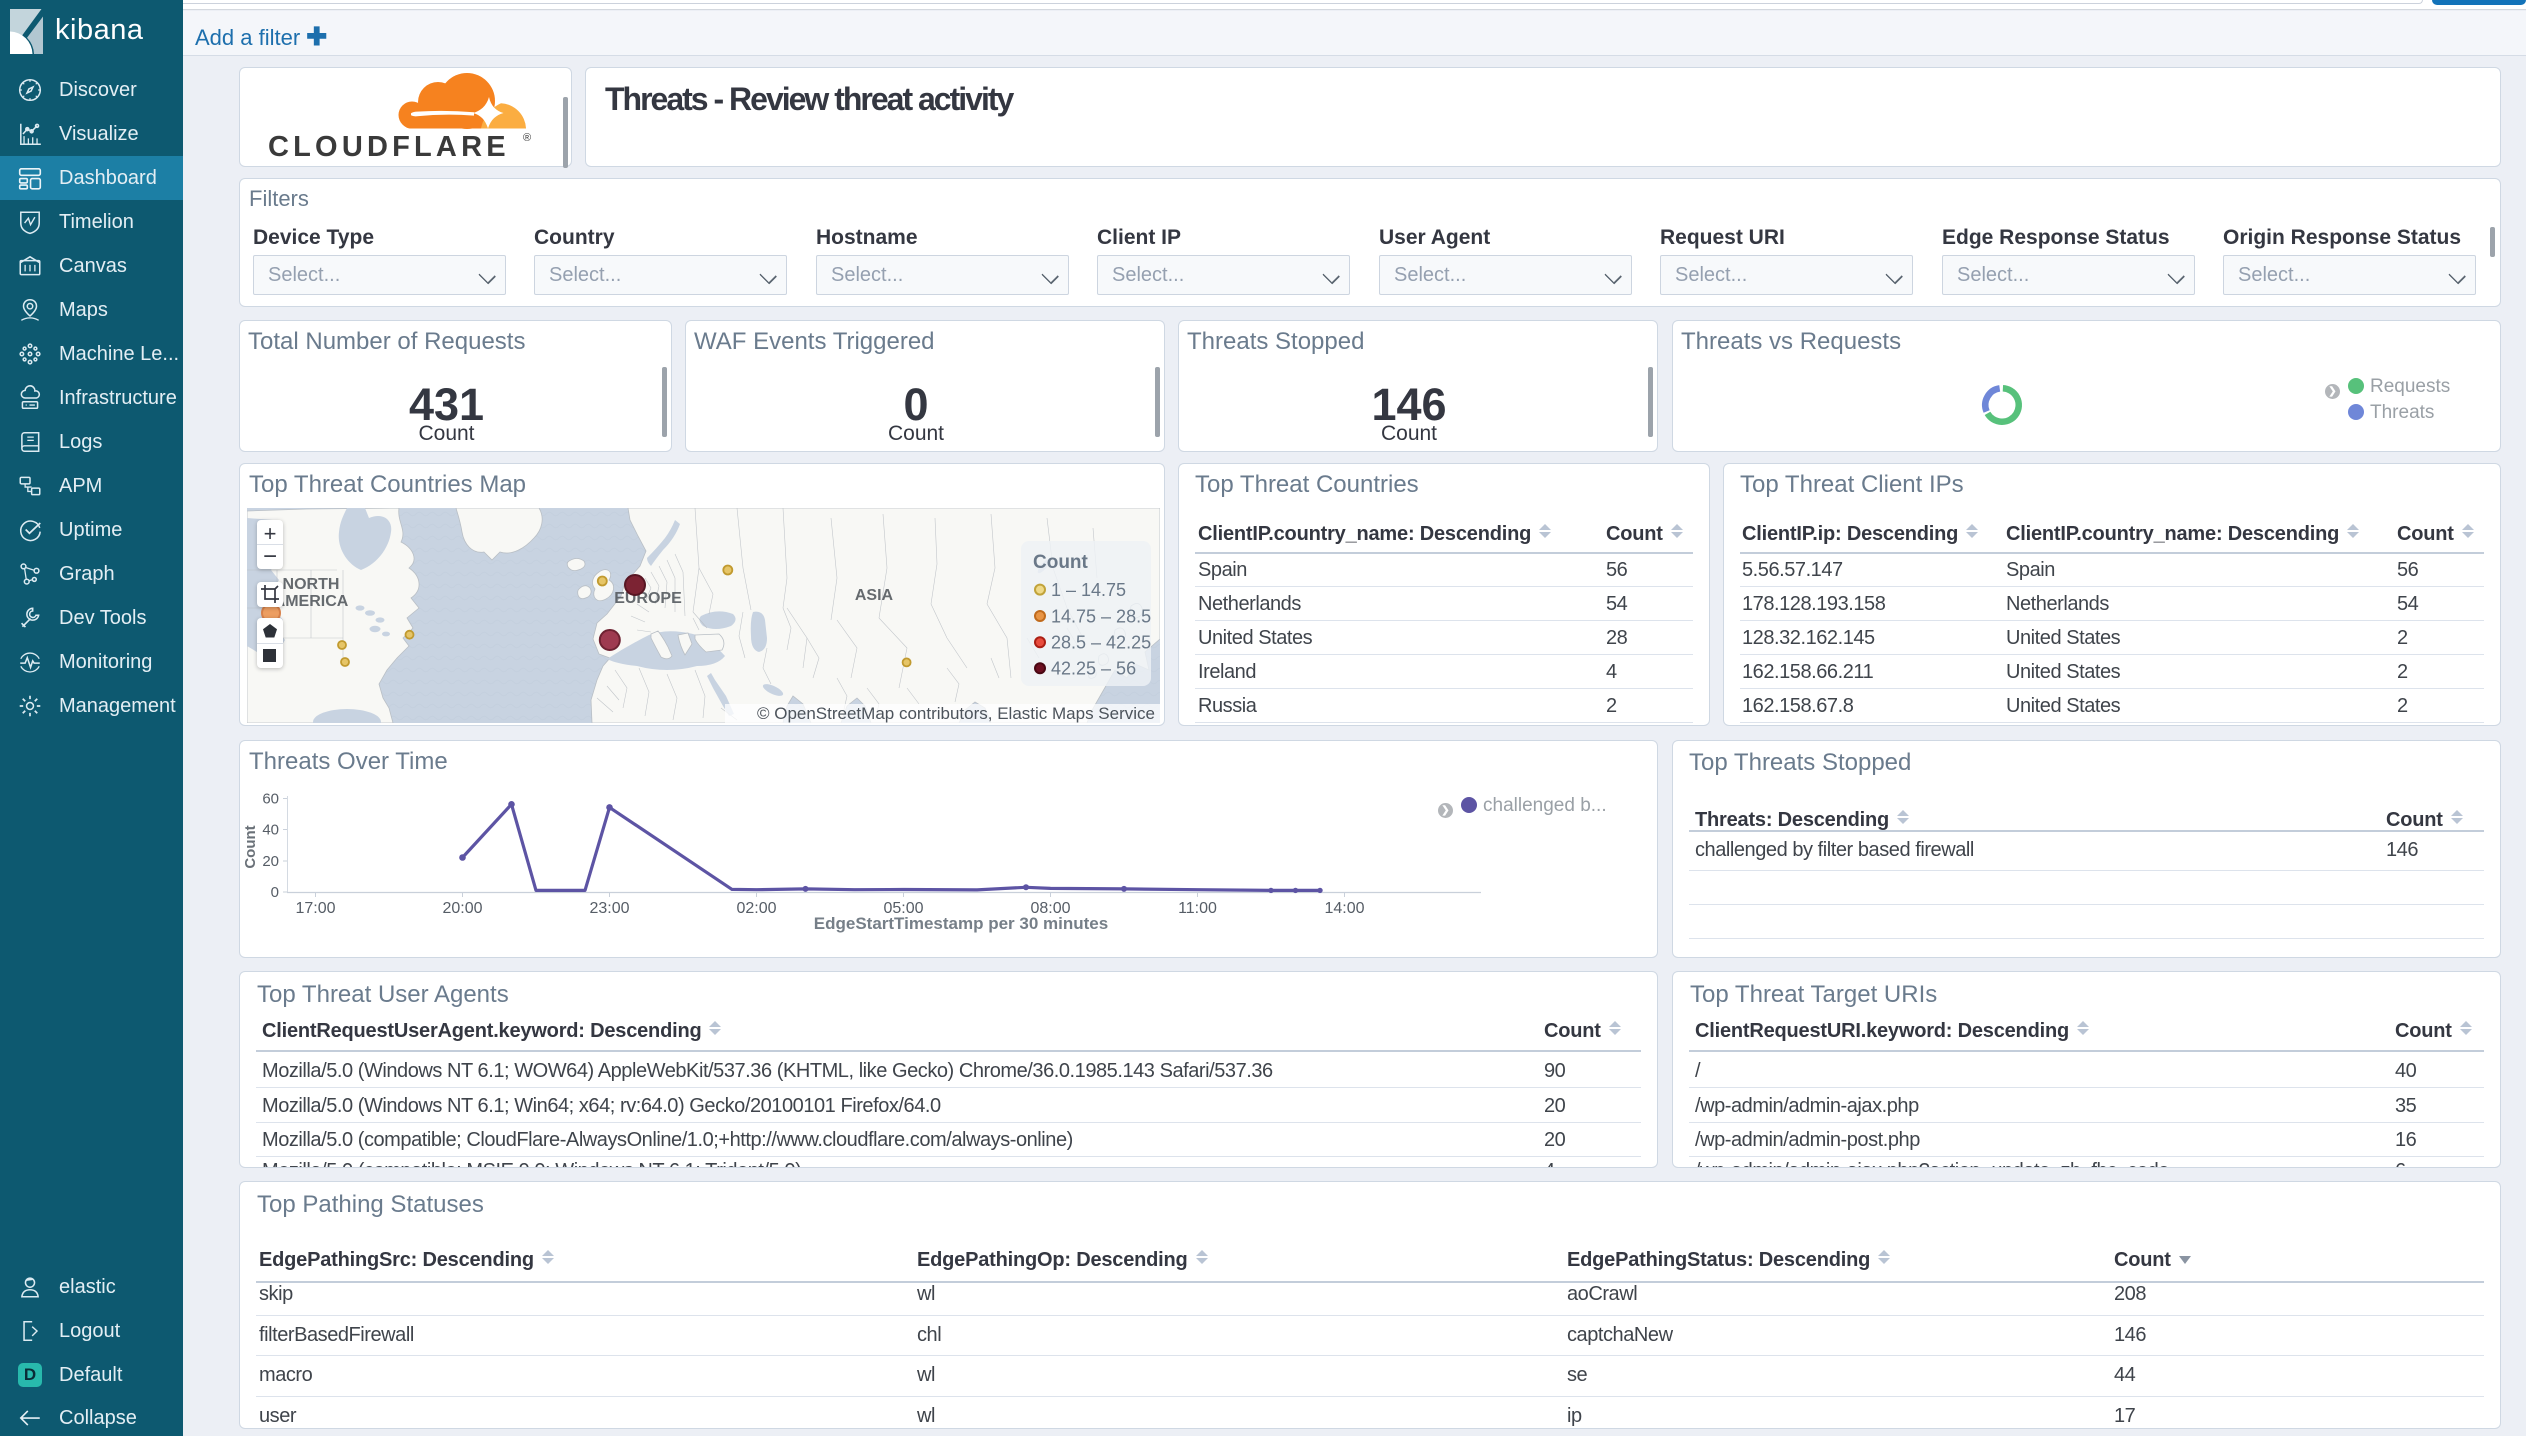  Describe the element at coordinates (462, 908) in the screenshot. I see `svg-text: 20:00` at that location.